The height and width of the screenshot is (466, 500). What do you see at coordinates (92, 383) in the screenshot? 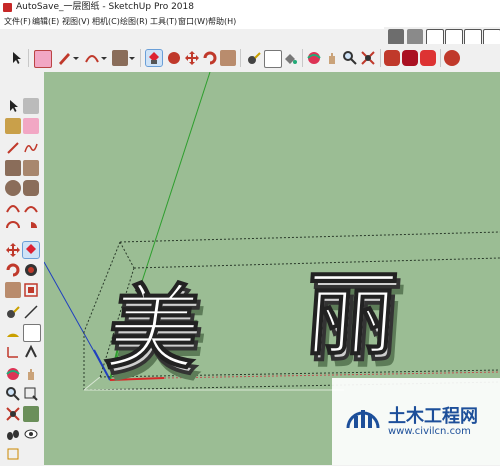
I see `bbox-edge` at bounding box center [92, 383].